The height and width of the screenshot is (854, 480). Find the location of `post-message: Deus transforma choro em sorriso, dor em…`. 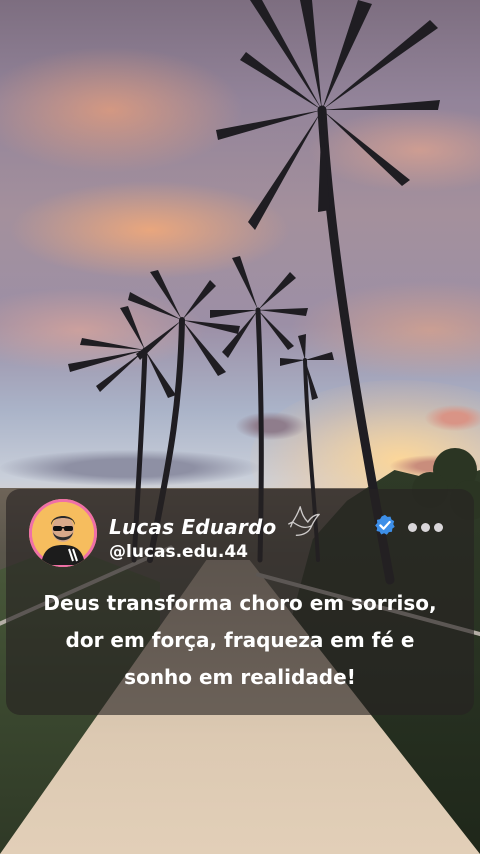

post-message: Deus transforma choro em sorriso, dor em… is located at coordinates (240, 640).